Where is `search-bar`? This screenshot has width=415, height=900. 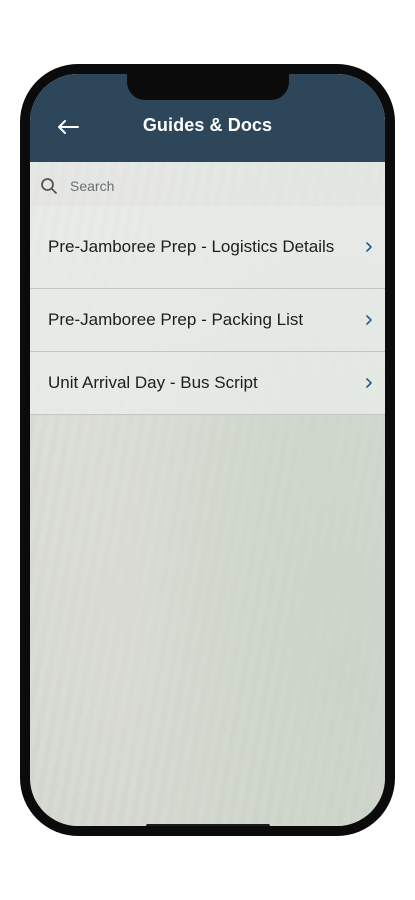
search-bar is located at coordinates (207, 184).